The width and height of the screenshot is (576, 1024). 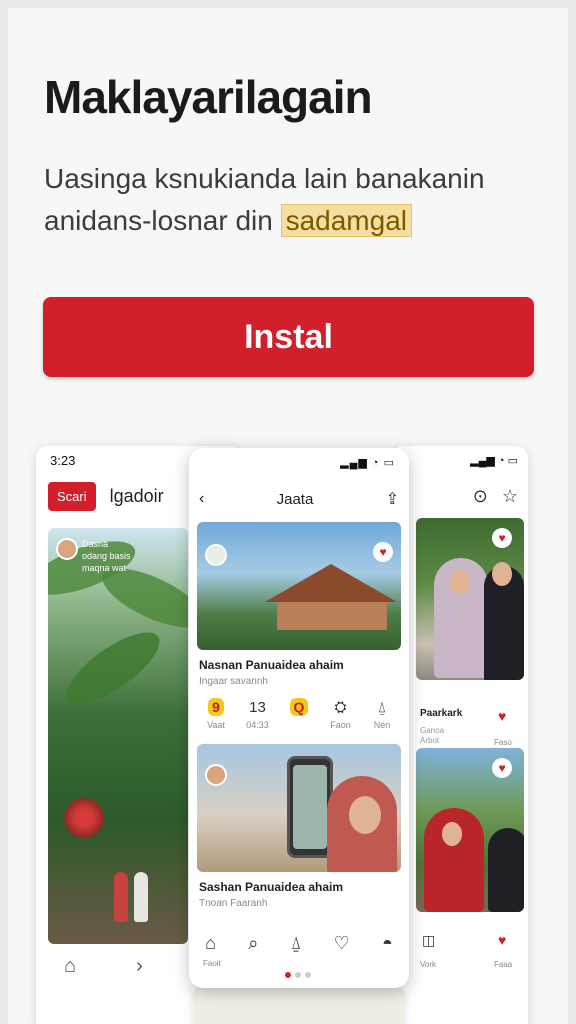 I want to click on description-line-1: Uasinga ksnukianda lain banakanin, so click(x=264, y=178).